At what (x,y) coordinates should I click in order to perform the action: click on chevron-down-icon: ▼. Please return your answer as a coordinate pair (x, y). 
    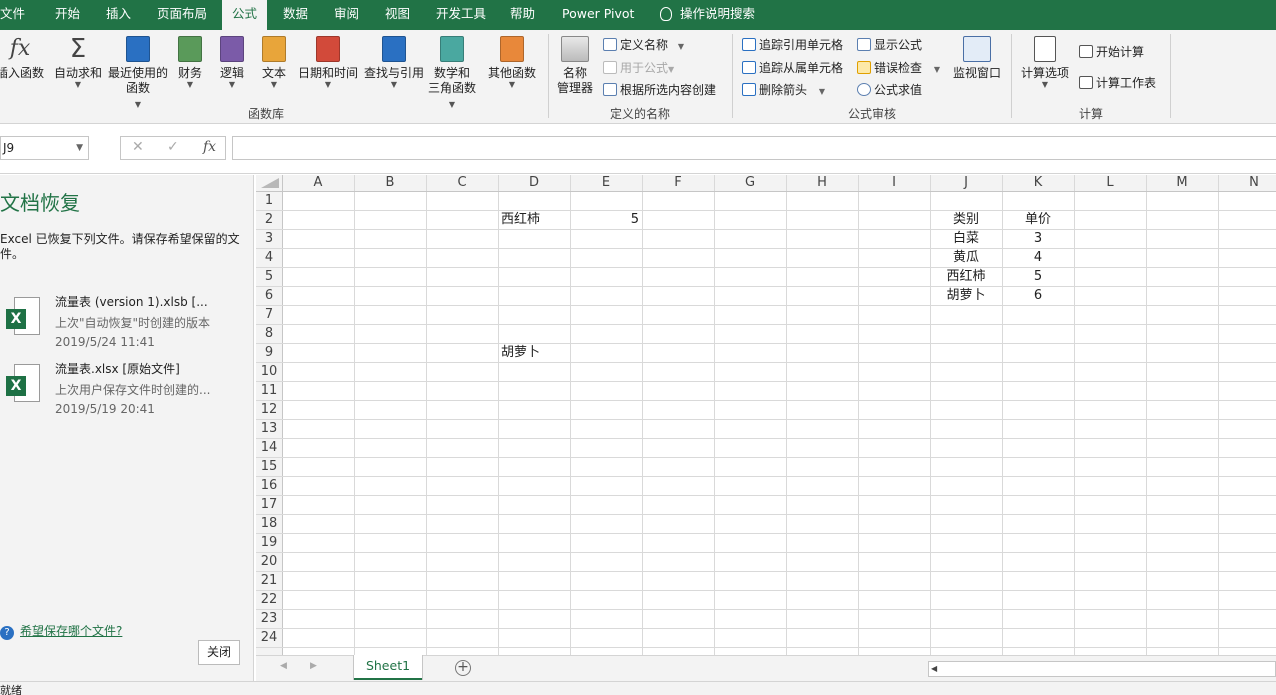
    Looking at the image, I should click on (79, 148).